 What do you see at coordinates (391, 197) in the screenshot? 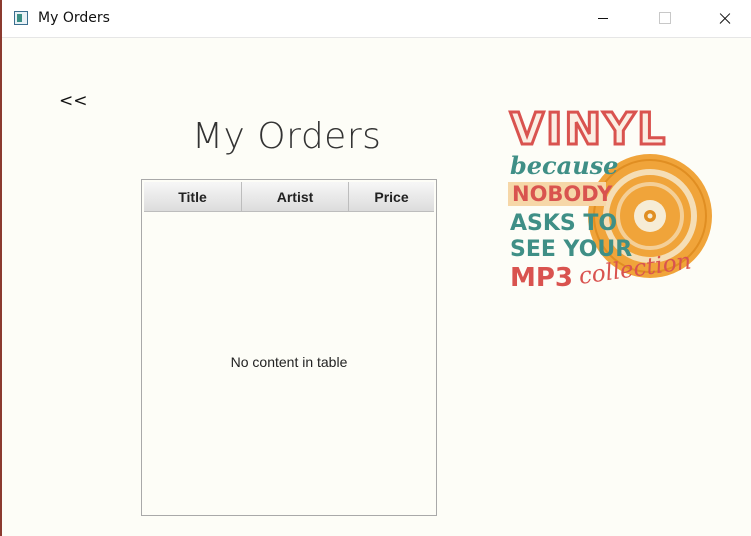
I see `column-header-price: Price` at bounding box center [391, 197].